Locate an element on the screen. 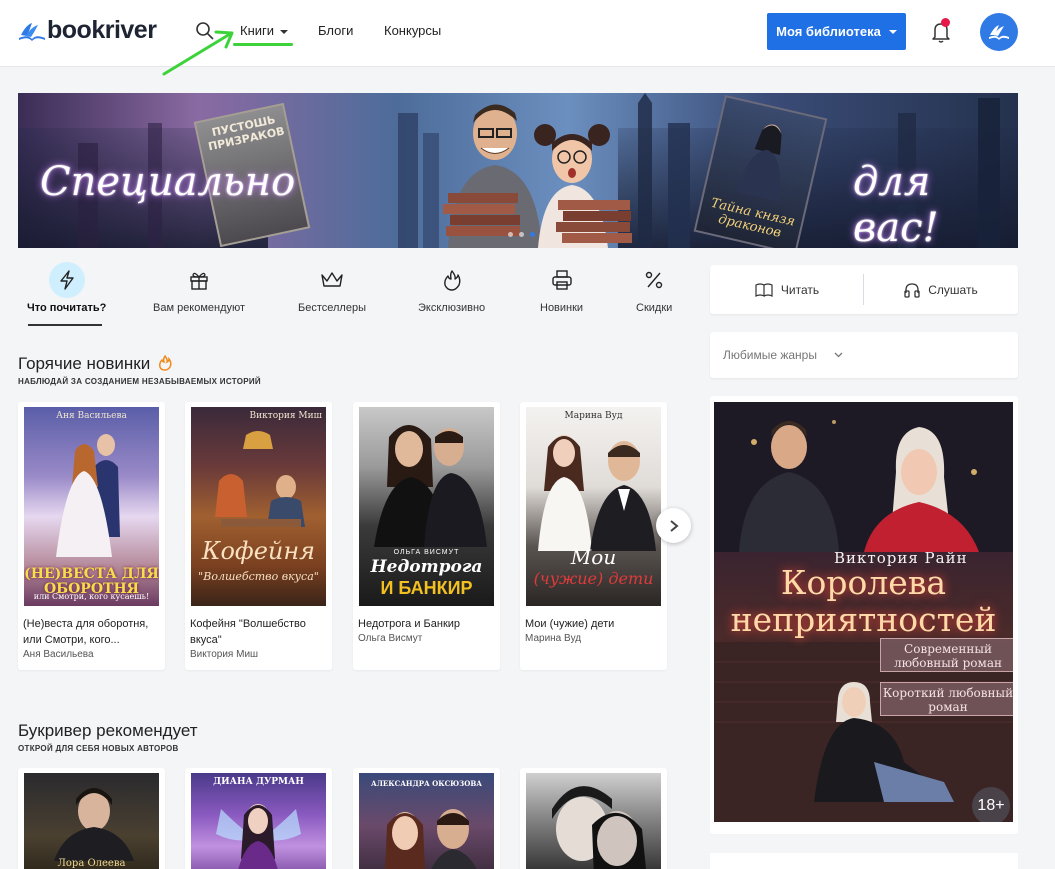 This screenshot has width=1055, height=869. cover-subtitle: "Волшебство вкуса" is located at coordinates (258, 576).